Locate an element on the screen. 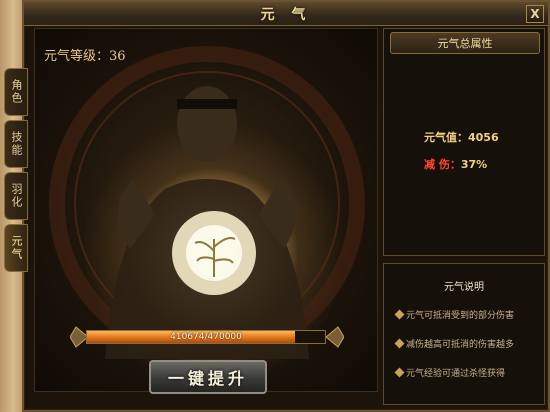  close-button: X is located at coordinates (535, 14).